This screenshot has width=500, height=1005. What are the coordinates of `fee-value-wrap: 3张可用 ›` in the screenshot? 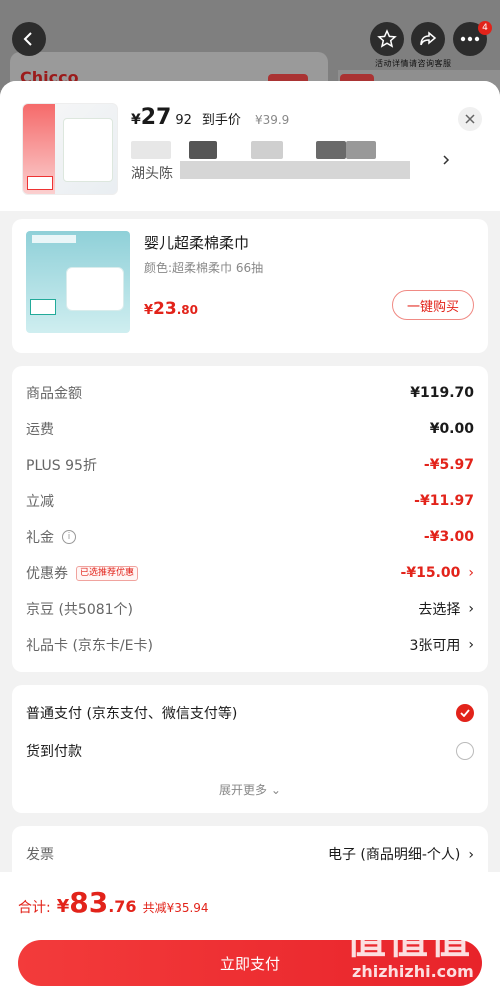 It's located at (441, 645).